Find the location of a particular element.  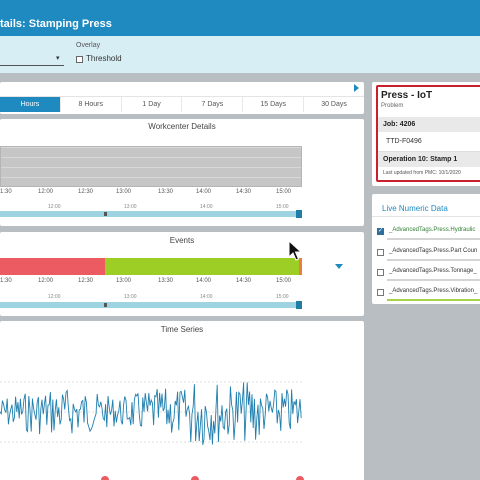

tab-15-days: 15 Days is located at coordinates (272, 104).